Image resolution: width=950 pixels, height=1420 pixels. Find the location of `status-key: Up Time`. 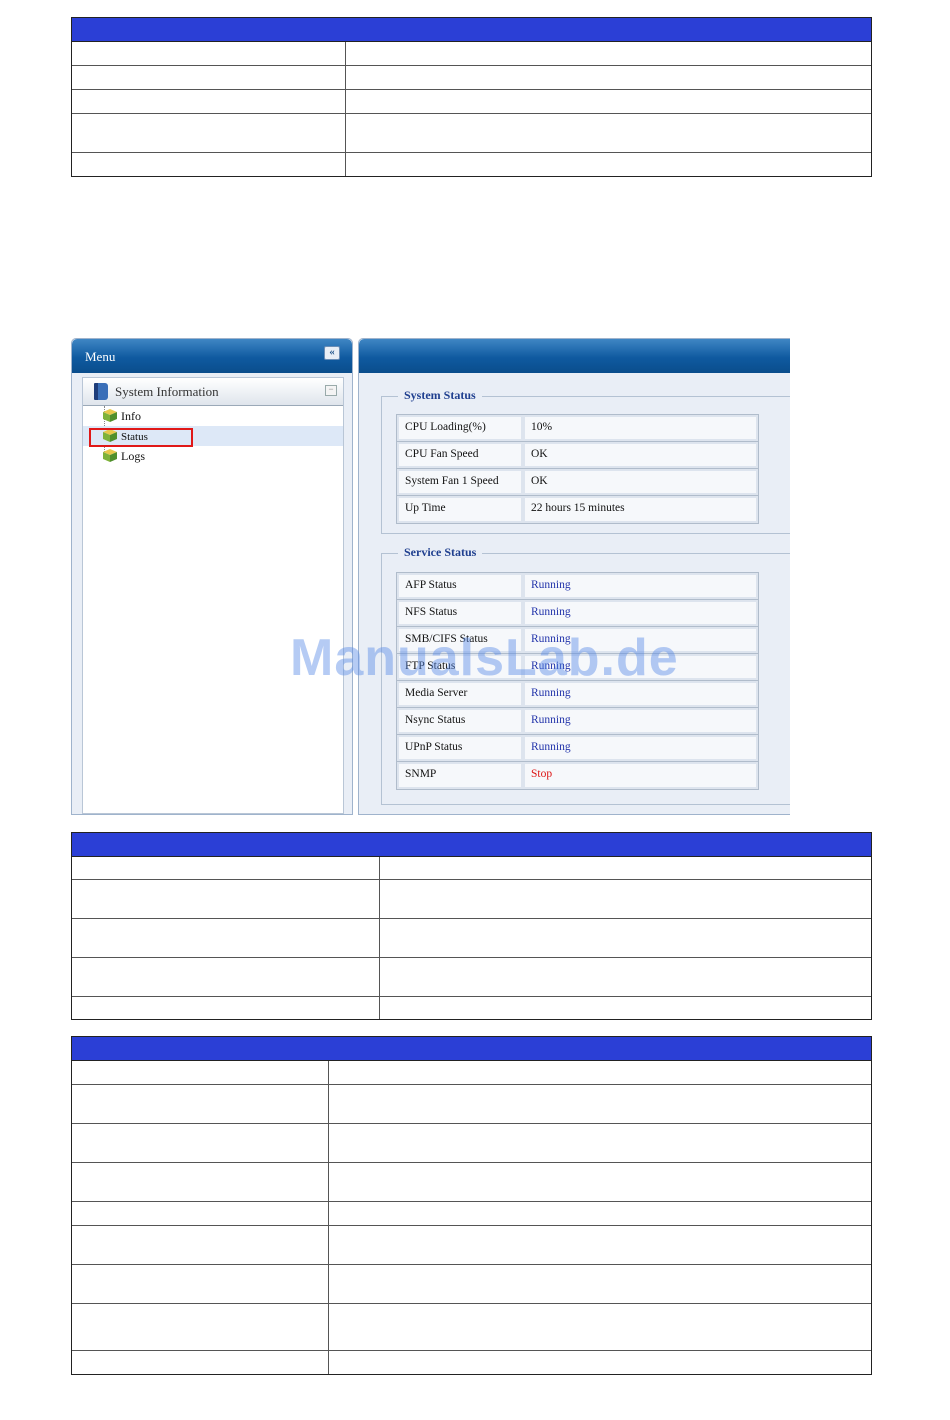

status-key: Up Time is located at coordinates (460, 509).